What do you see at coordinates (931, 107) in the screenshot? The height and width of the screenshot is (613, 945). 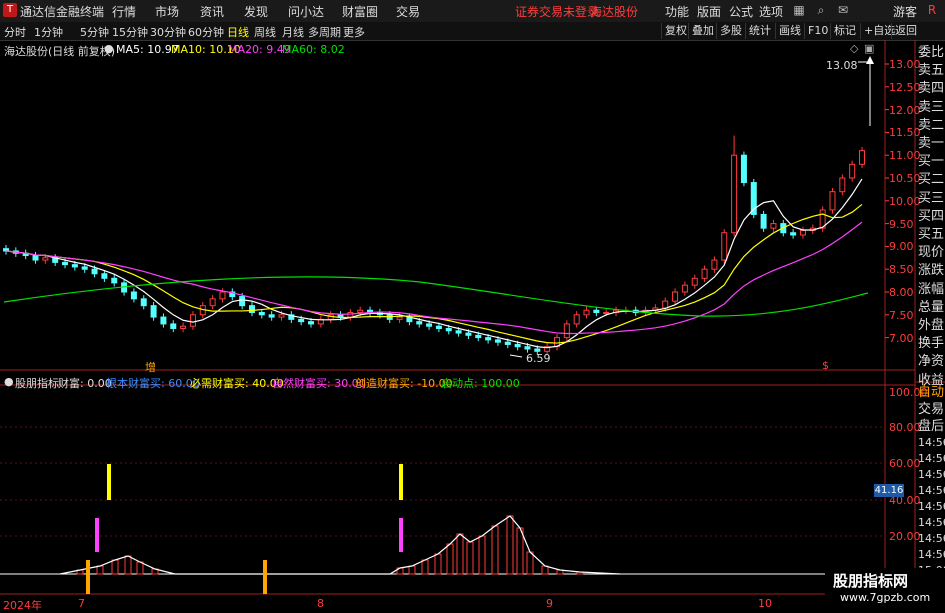 I see `quote-label-3: 卖三` at bounding box center [931, 107].